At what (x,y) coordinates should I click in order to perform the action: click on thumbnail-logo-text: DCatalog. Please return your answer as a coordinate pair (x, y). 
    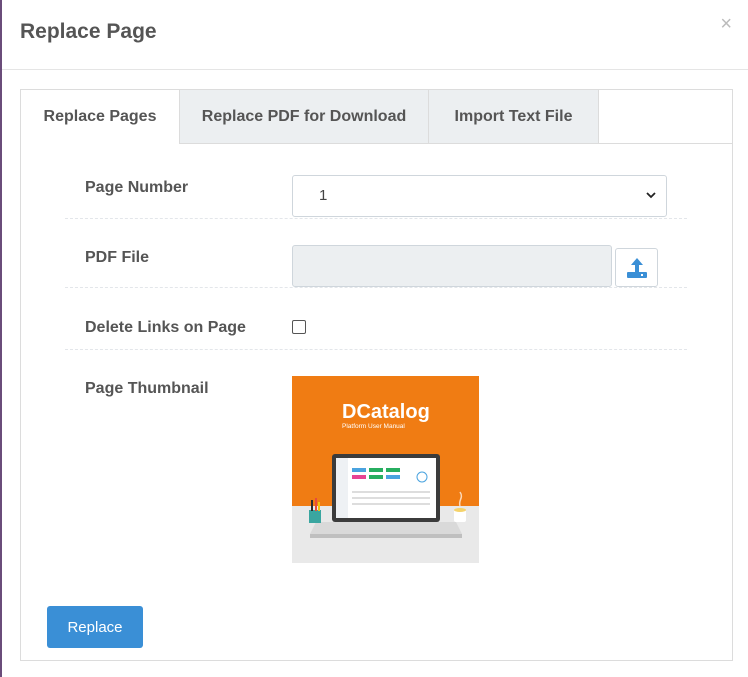
    Looking at the image, I should click on (386, 412).